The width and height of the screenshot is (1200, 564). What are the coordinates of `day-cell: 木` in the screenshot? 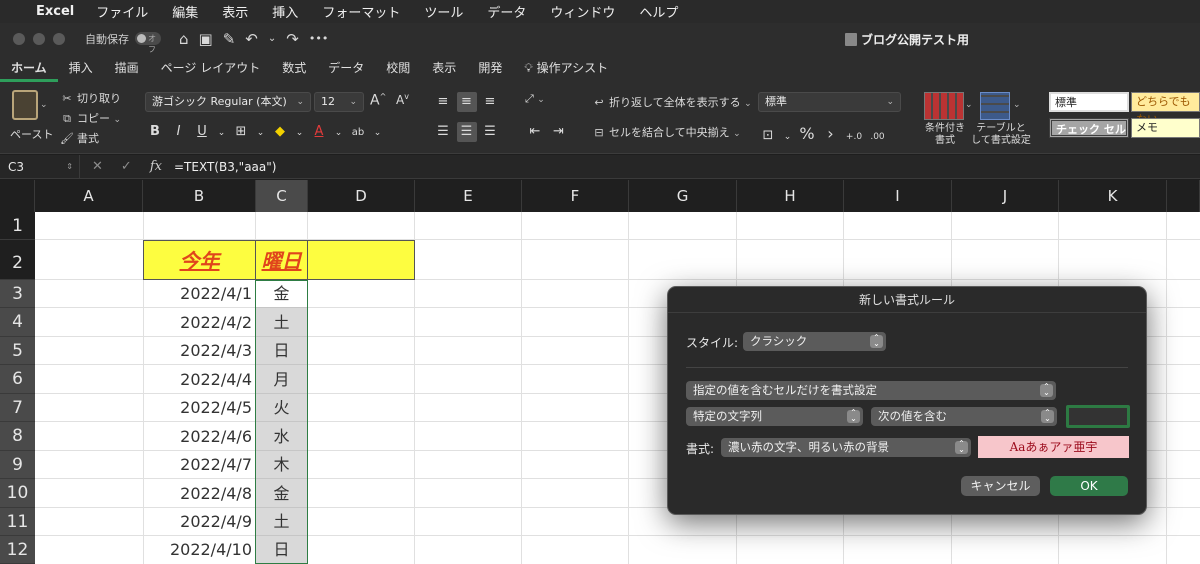 It's located at (281, 465).